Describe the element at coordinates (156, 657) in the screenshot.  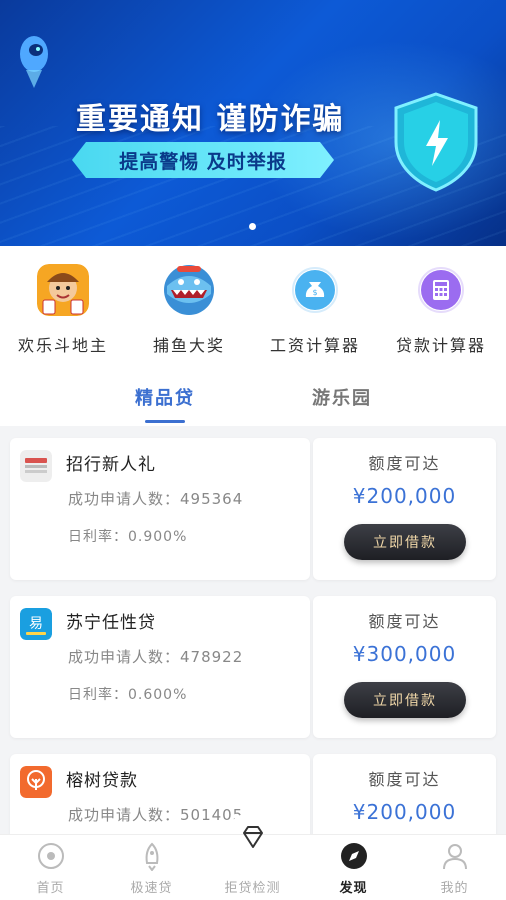
I see `loan-applicants: 成功申请人数：478922` at that location.